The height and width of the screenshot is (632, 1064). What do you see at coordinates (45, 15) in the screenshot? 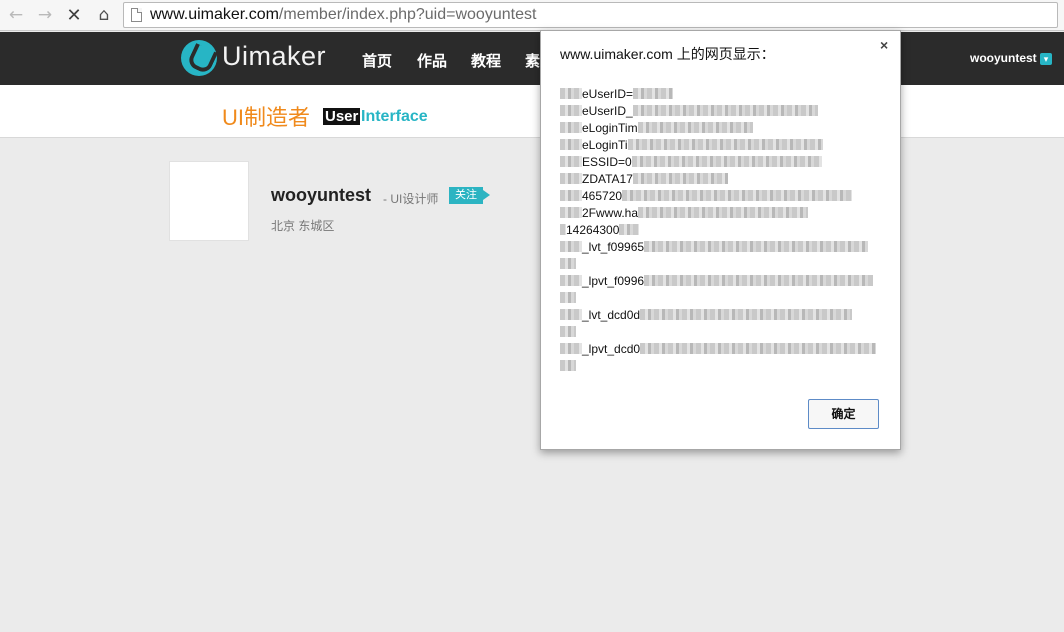
I see `forward-icon: →` at bounding box center [45, 15].